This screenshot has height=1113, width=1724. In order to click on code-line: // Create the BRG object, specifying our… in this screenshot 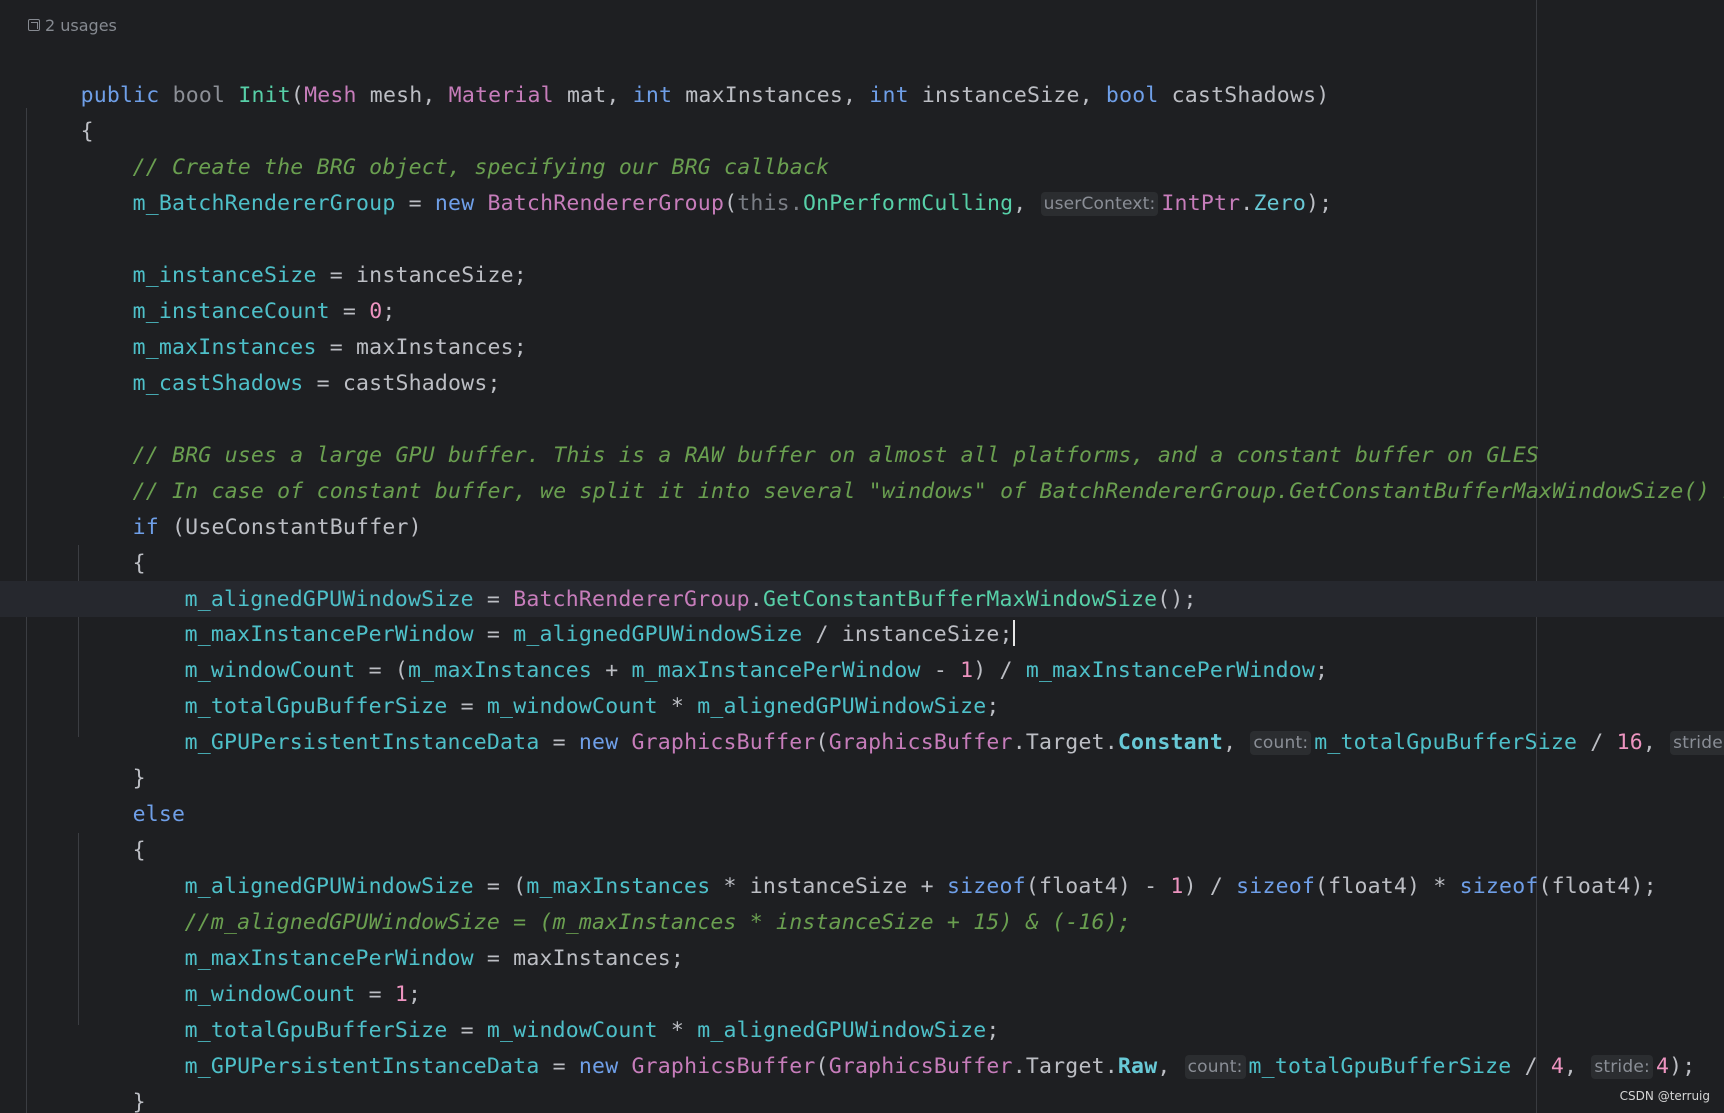, I will do `click(454, 147)`.